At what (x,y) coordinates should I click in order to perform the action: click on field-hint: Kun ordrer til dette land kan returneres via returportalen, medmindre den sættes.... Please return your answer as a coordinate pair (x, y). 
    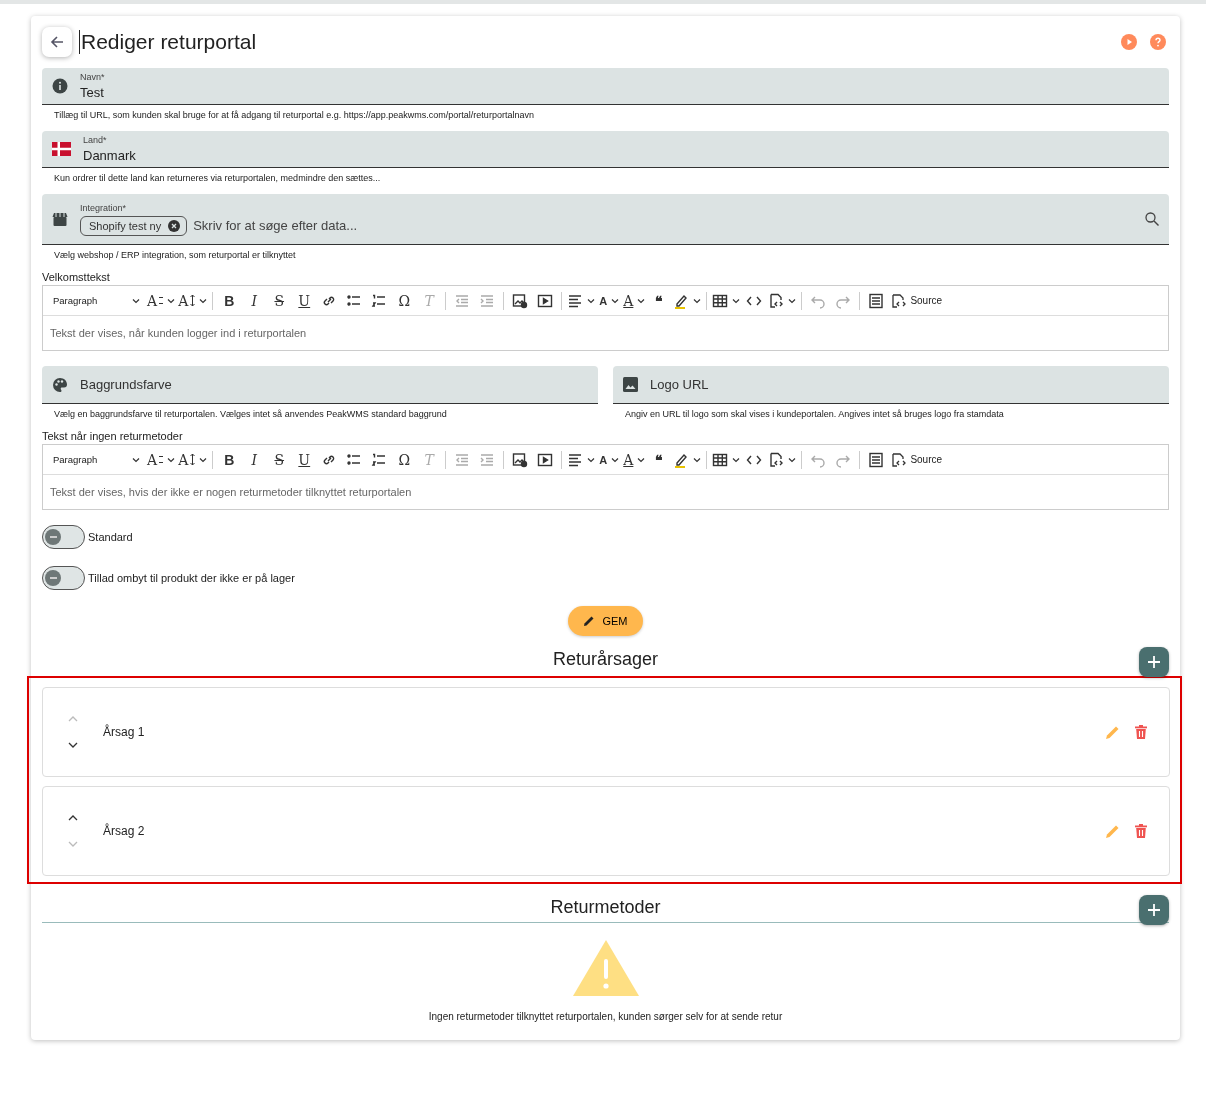
    Looking at the image, I should click on (217, 178).